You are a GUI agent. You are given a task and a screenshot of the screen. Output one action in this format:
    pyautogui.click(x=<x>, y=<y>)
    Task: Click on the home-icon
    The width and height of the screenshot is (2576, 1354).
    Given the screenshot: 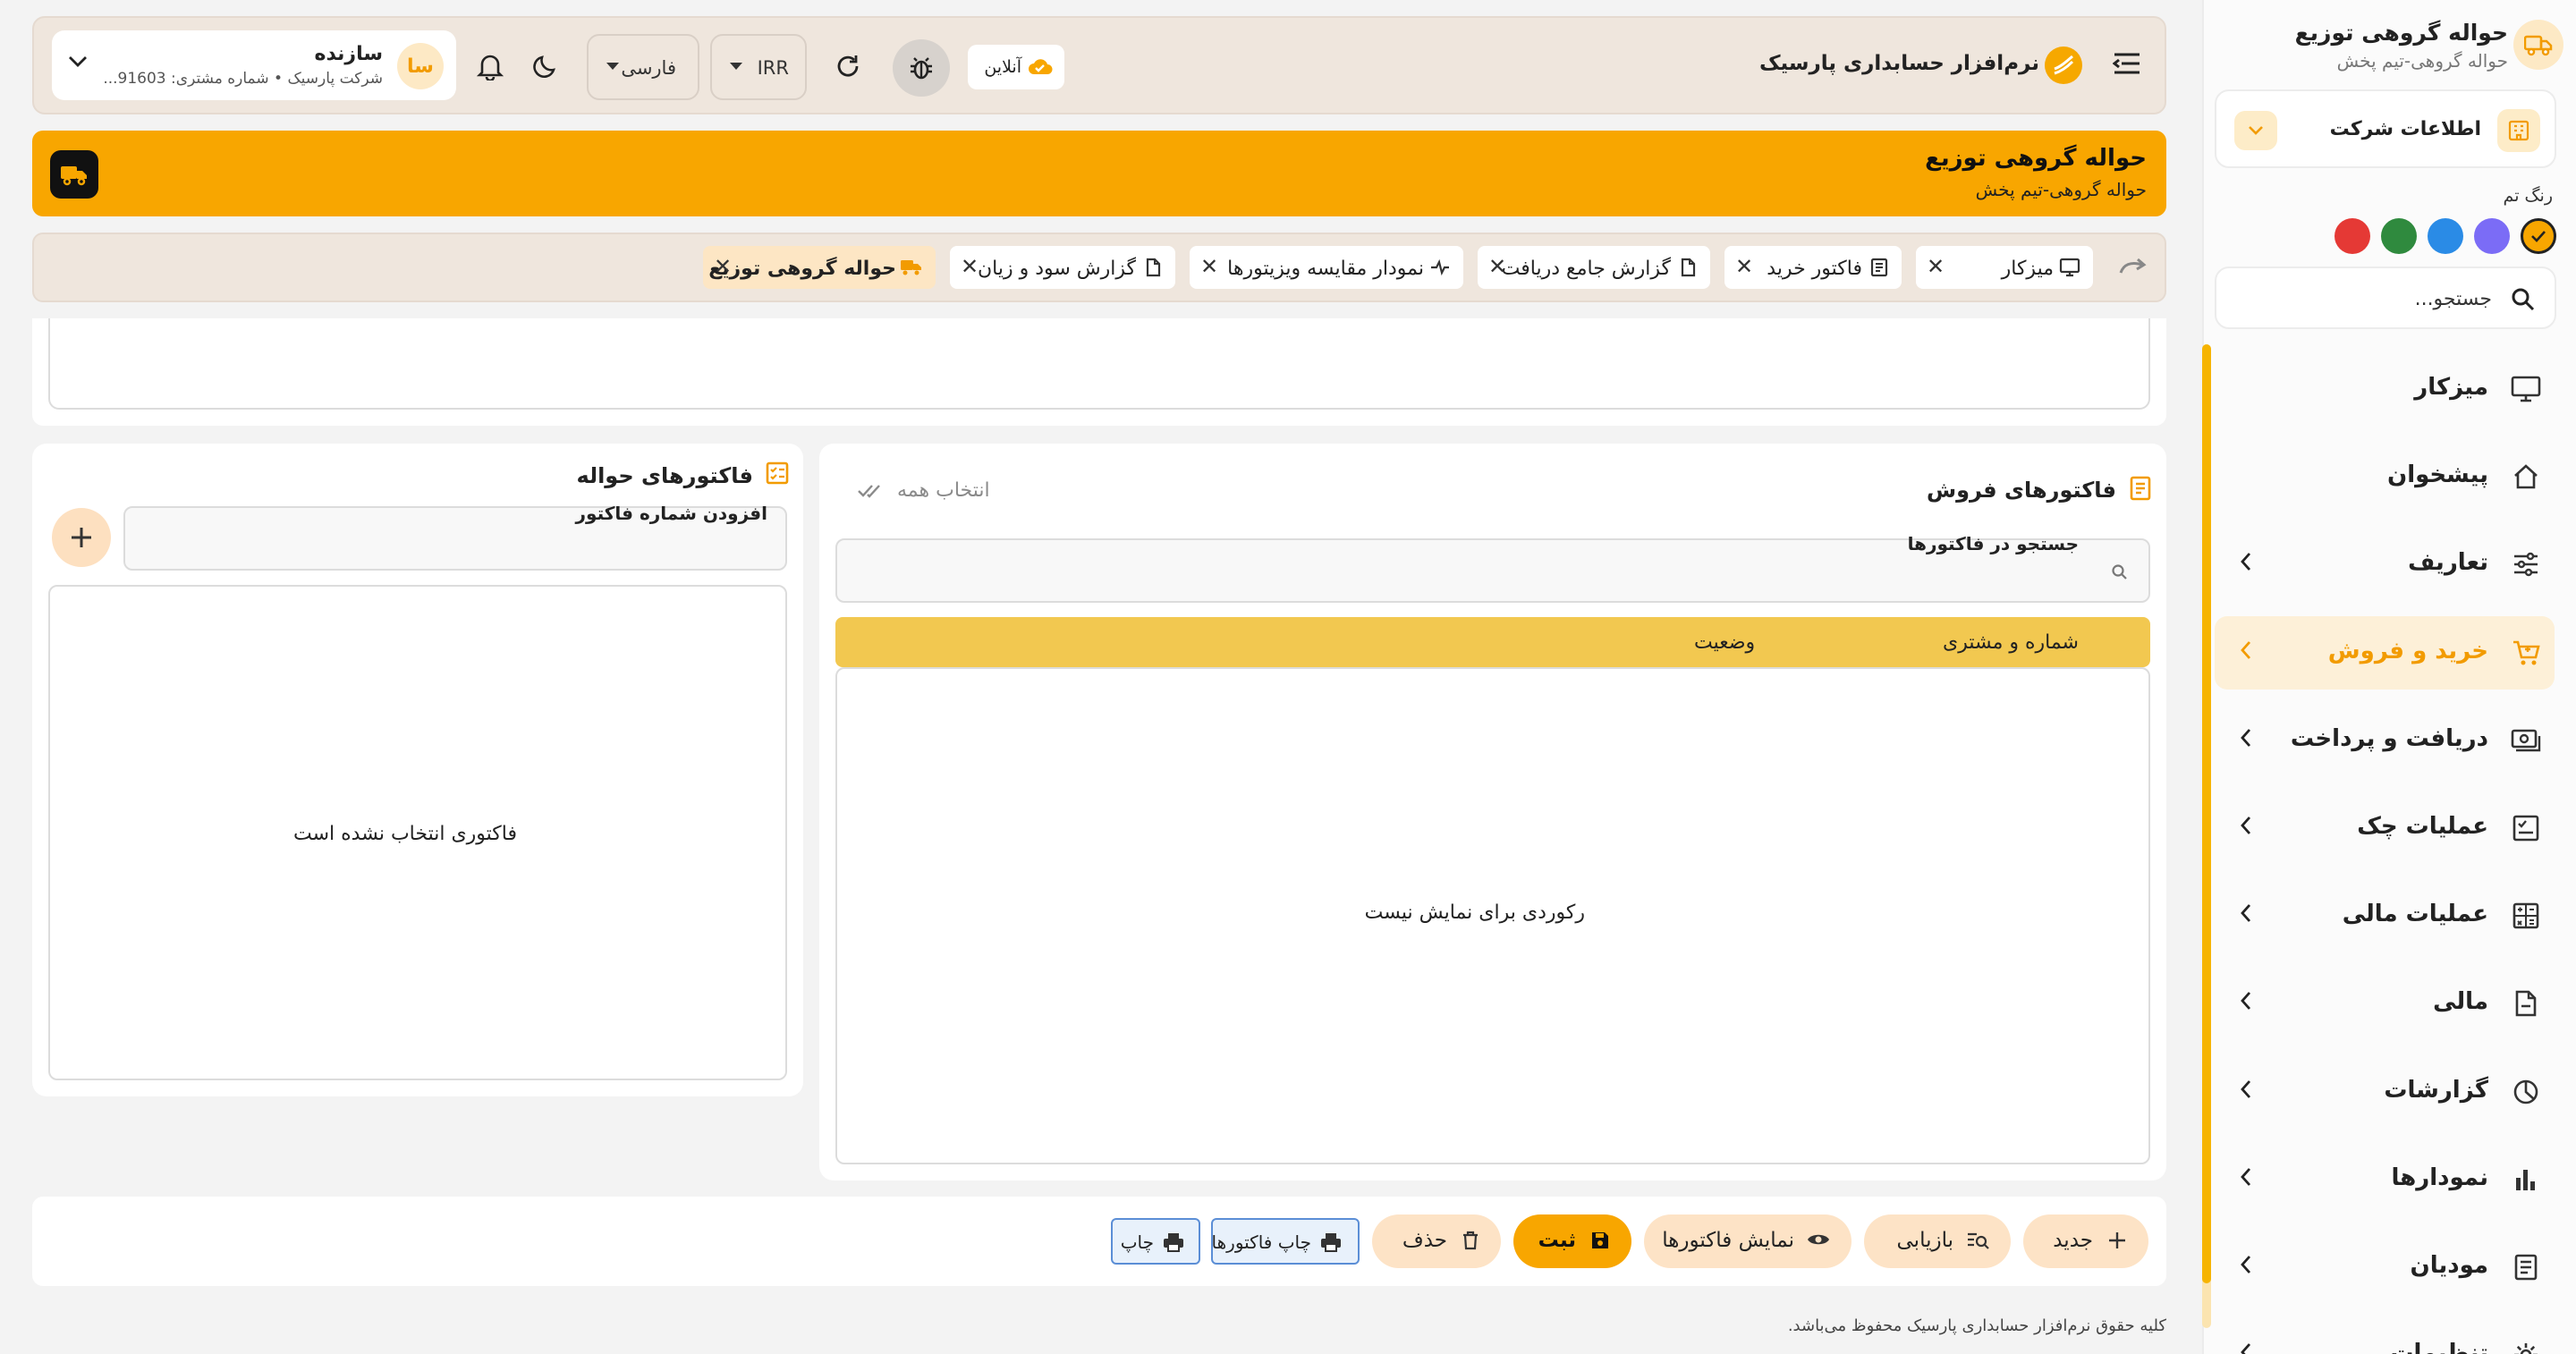 What is the action you would take?
    pyautogui.click(x=2526, y=477)
    